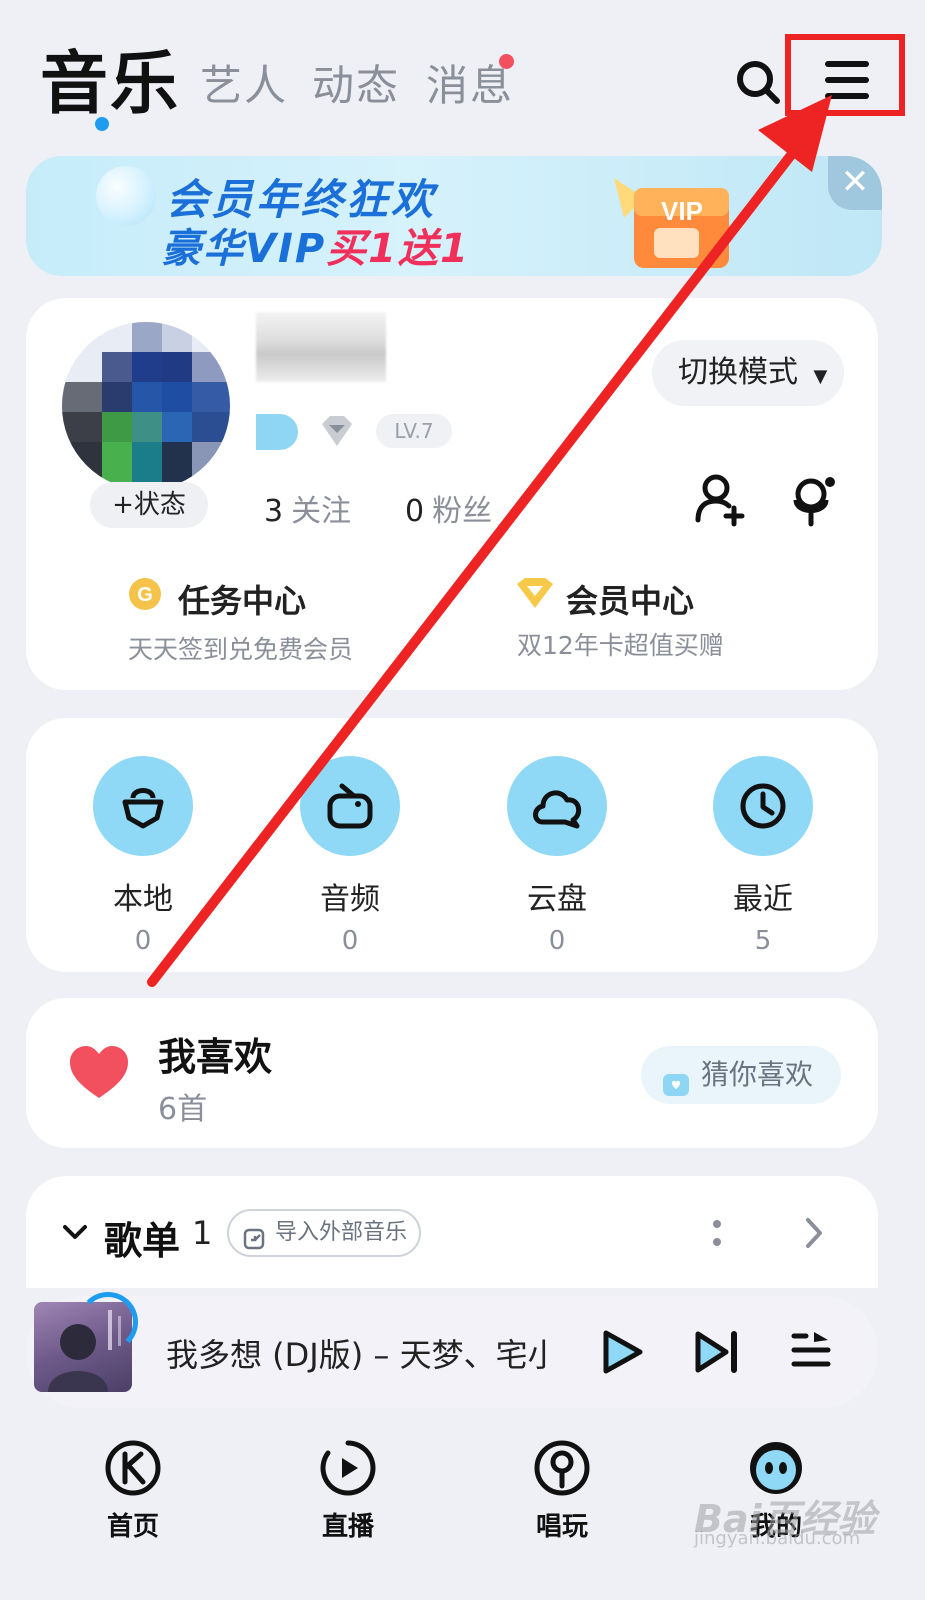 The image size is (925, 1600). Describe the element at coordinates (741, 1075) in the screenshot. I see `guess-you-like-button: 猜你喜欢` at that location.